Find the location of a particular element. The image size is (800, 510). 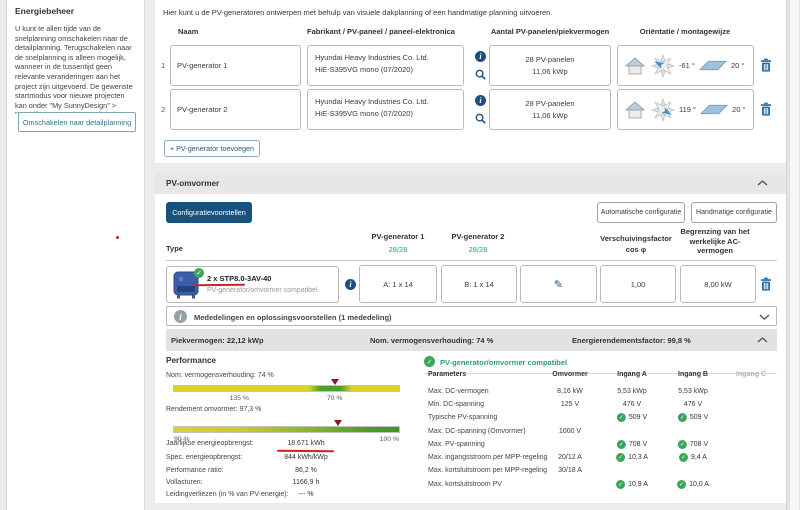

gen2-assignment-ratio: 28/28 is located at coordinates (478, 249).